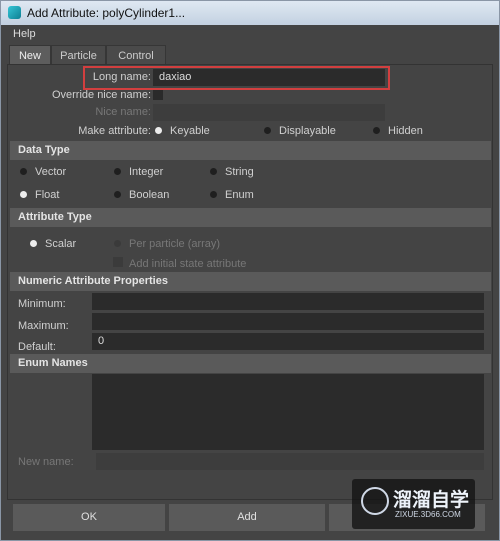 The image size is (500, 541). I want to click on radio-integer, so click(117, 171).